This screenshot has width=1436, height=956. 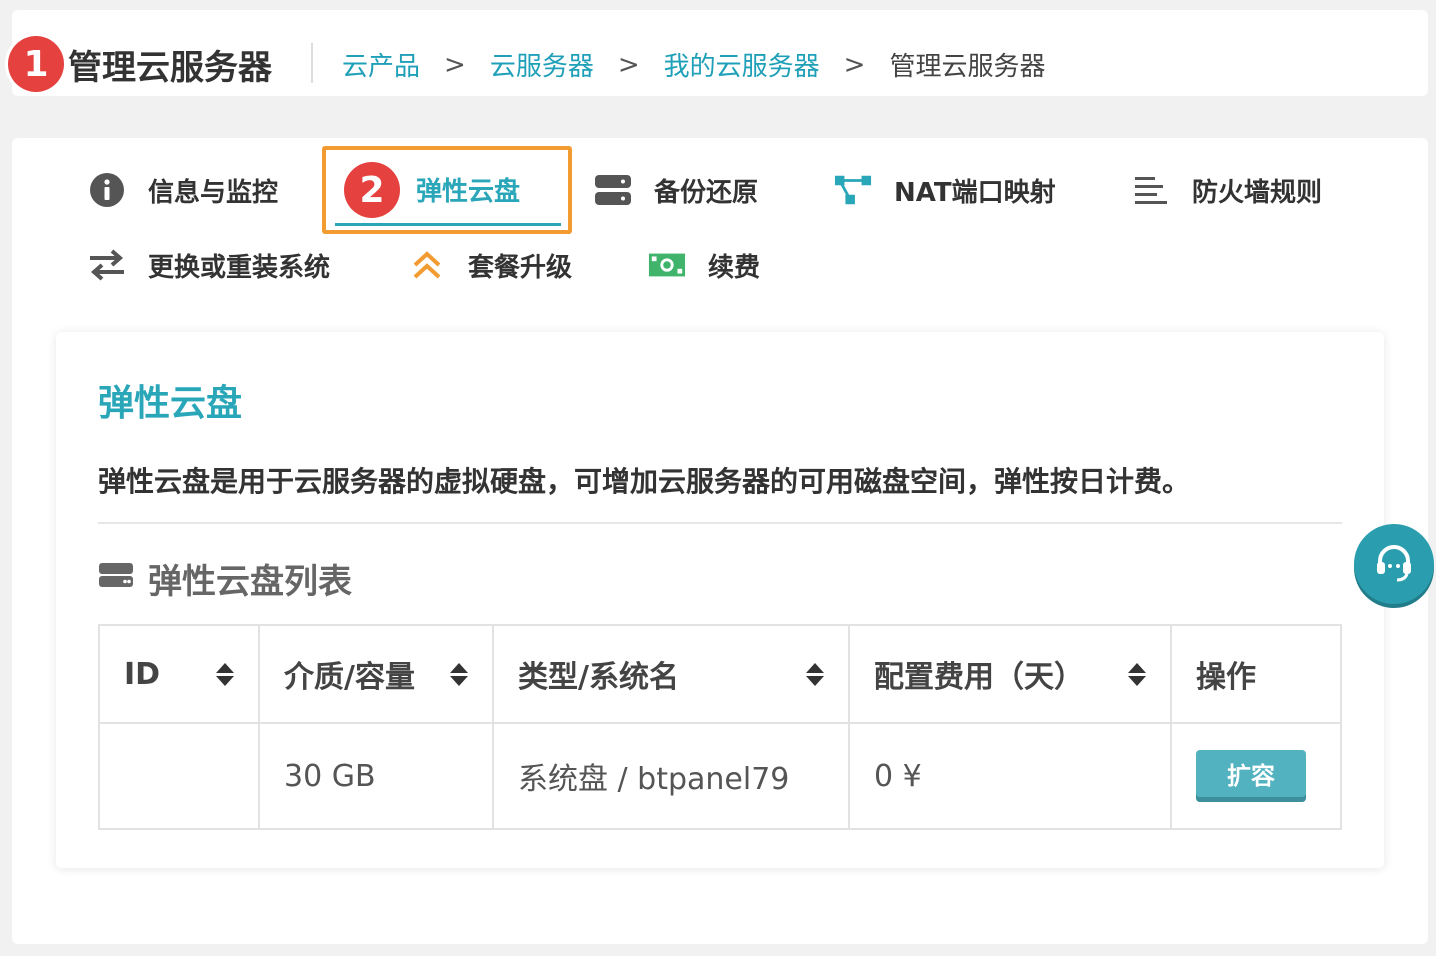 What do you see at coordinates (1256, 674) in the screenshot?
I see `column-header-action: 操作` at bounding box center [1256, 674].